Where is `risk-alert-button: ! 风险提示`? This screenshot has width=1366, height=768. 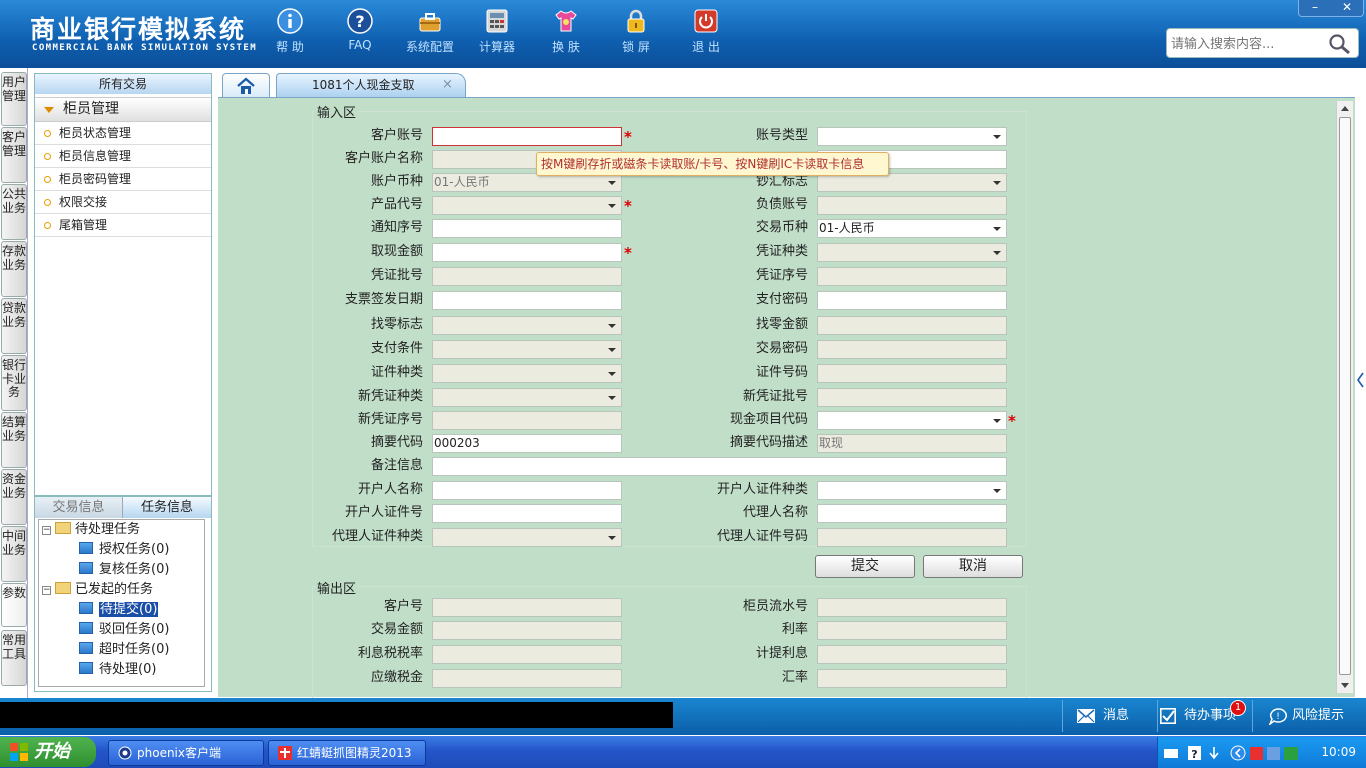 risk-alert-button: ! 风险提示 is located at coordinates (1309, 716).